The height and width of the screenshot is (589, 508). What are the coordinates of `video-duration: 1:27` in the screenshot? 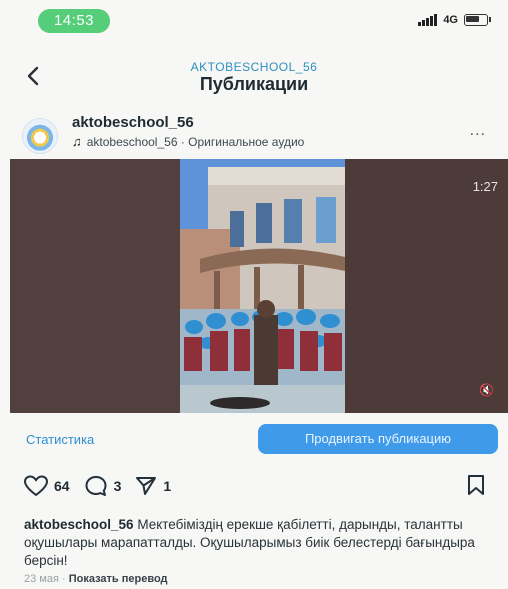 It's located at (485, 186).